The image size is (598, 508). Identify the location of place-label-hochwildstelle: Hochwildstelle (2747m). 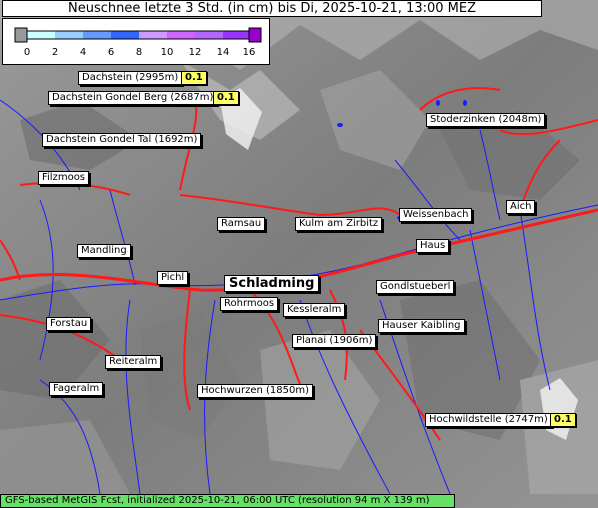
(488, 420).